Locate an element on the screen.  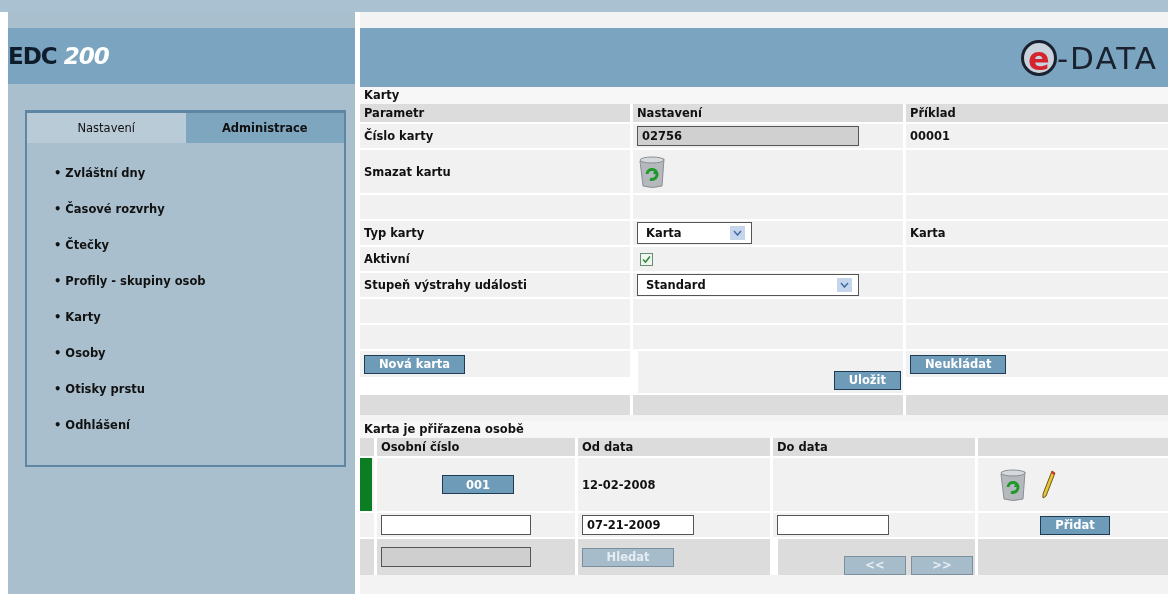
field-label: Typ karty is located at coordinates (495, 233).